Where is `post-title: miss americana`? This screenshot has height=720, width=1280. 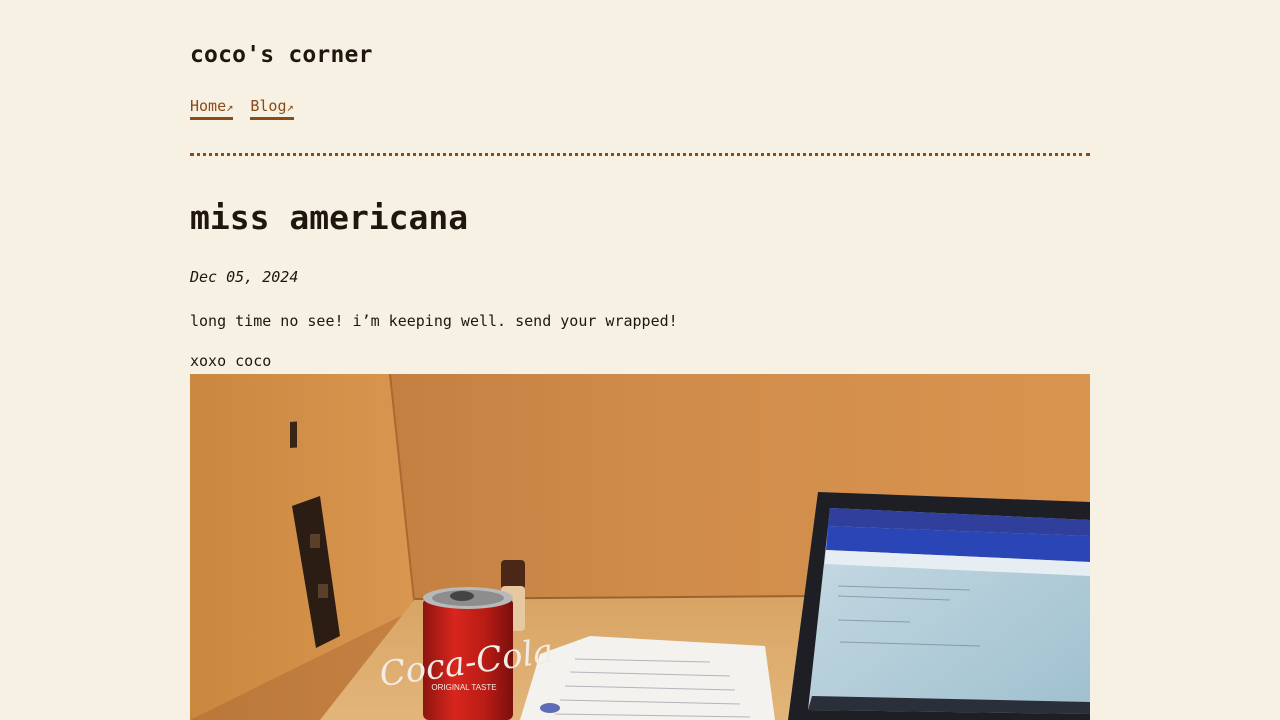
post-title: miss americana is located at coordinates (329, 217).